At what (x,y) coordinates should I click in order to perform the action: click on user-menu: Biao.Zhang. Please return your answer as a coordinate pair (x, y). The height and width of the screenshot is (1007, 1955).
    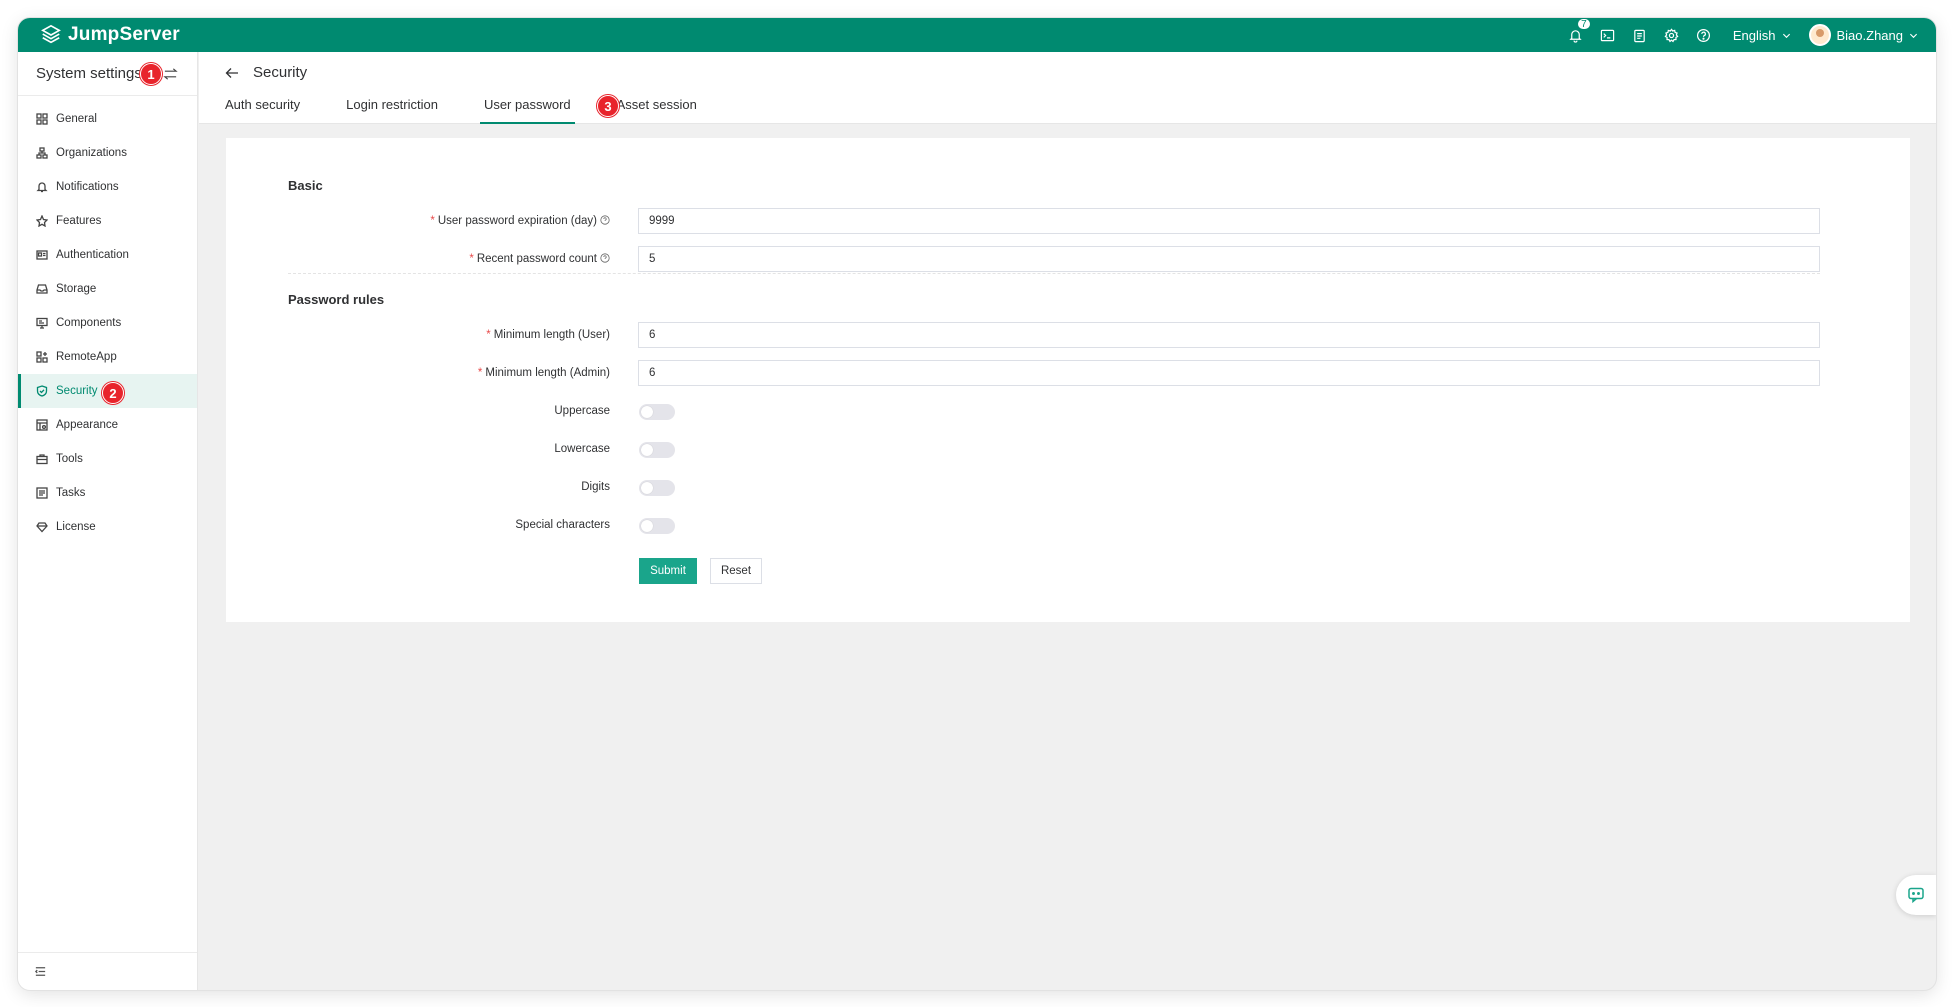
    Looking at the image, I should click on (1863, 35).